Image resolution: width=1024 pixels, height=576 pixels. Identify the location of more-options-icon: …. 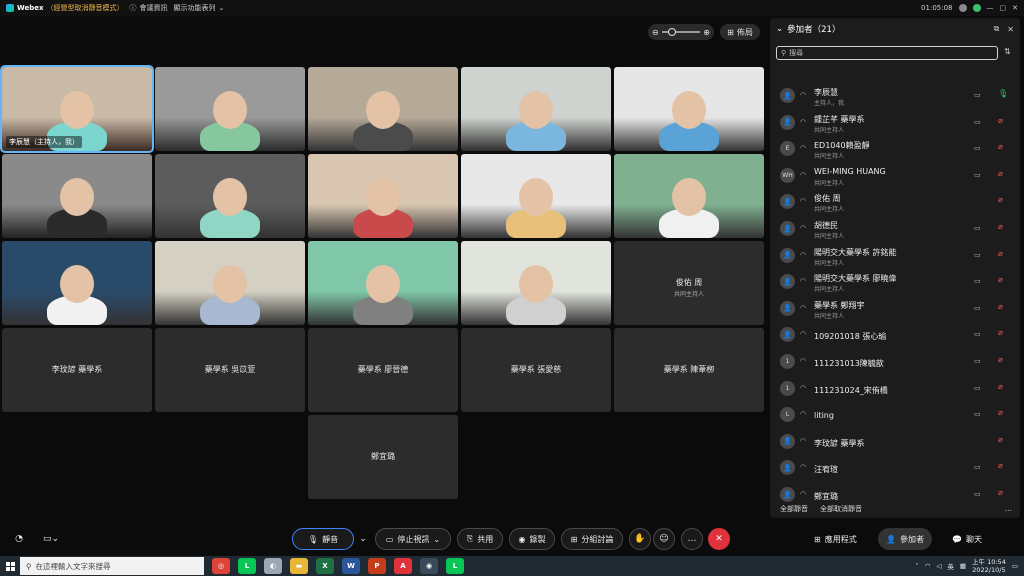
(1008, 509).